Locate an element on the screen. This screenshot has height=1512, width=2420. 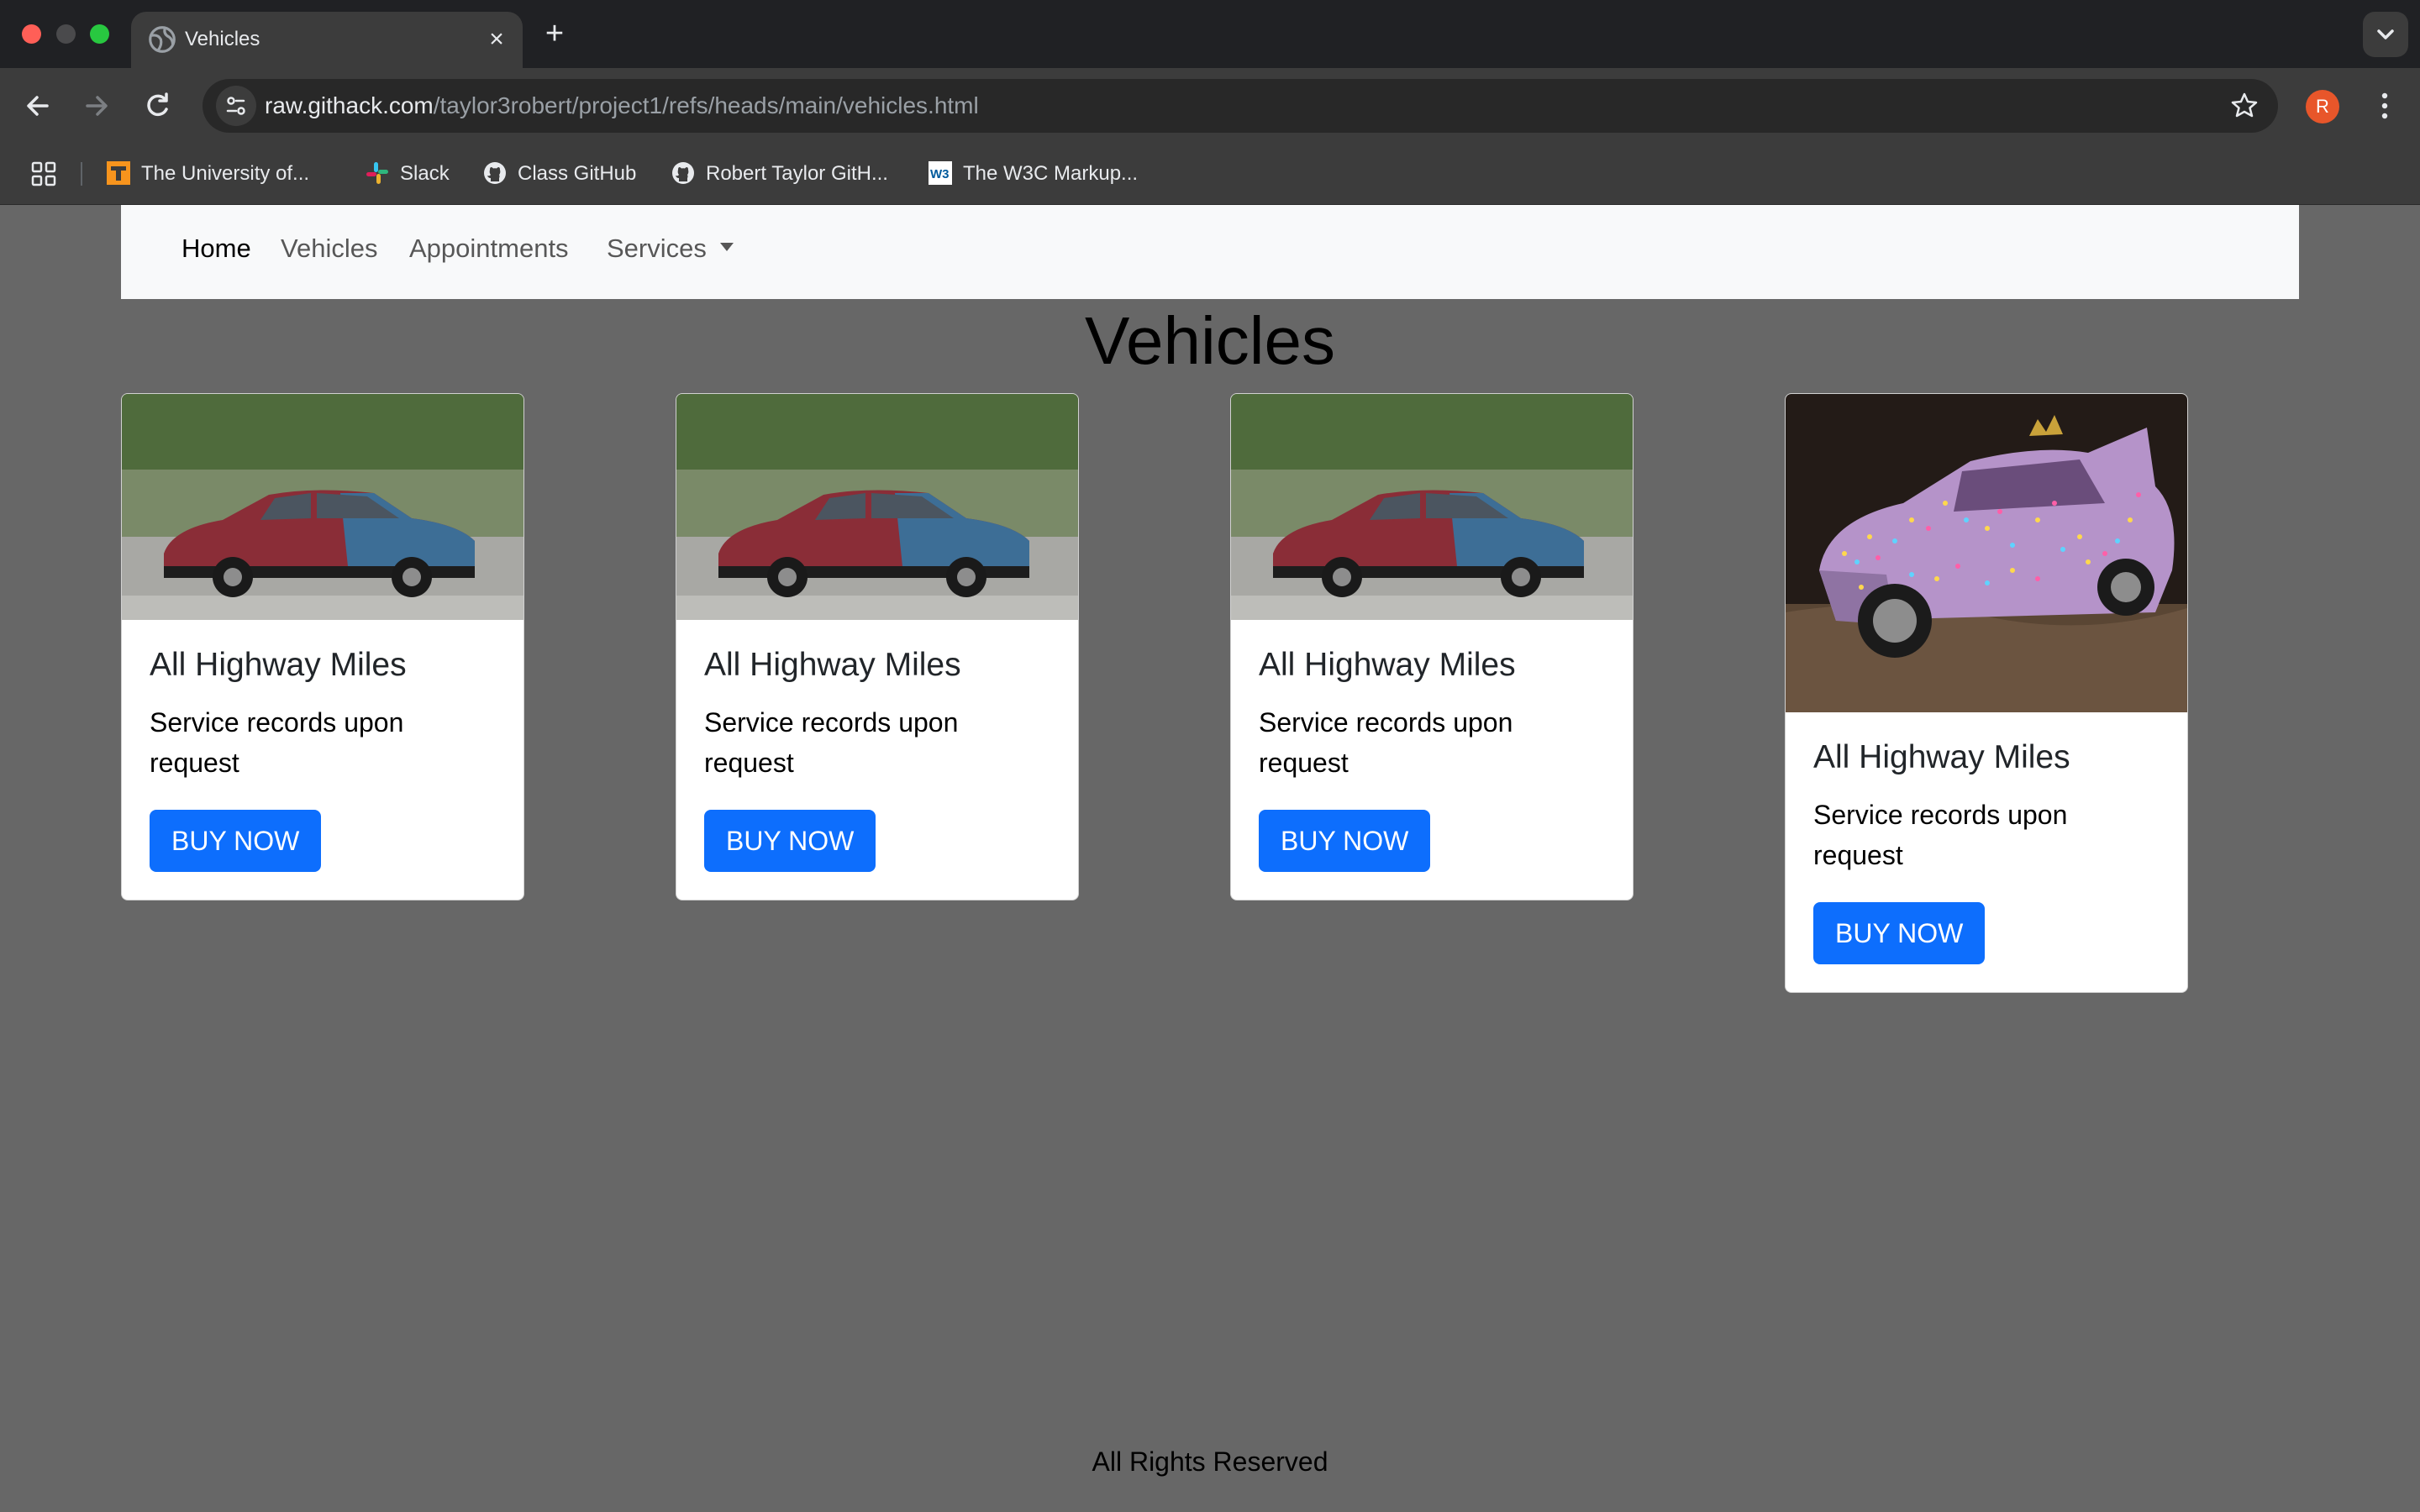
bookmarks-divider is located at coordinates (81, 174).